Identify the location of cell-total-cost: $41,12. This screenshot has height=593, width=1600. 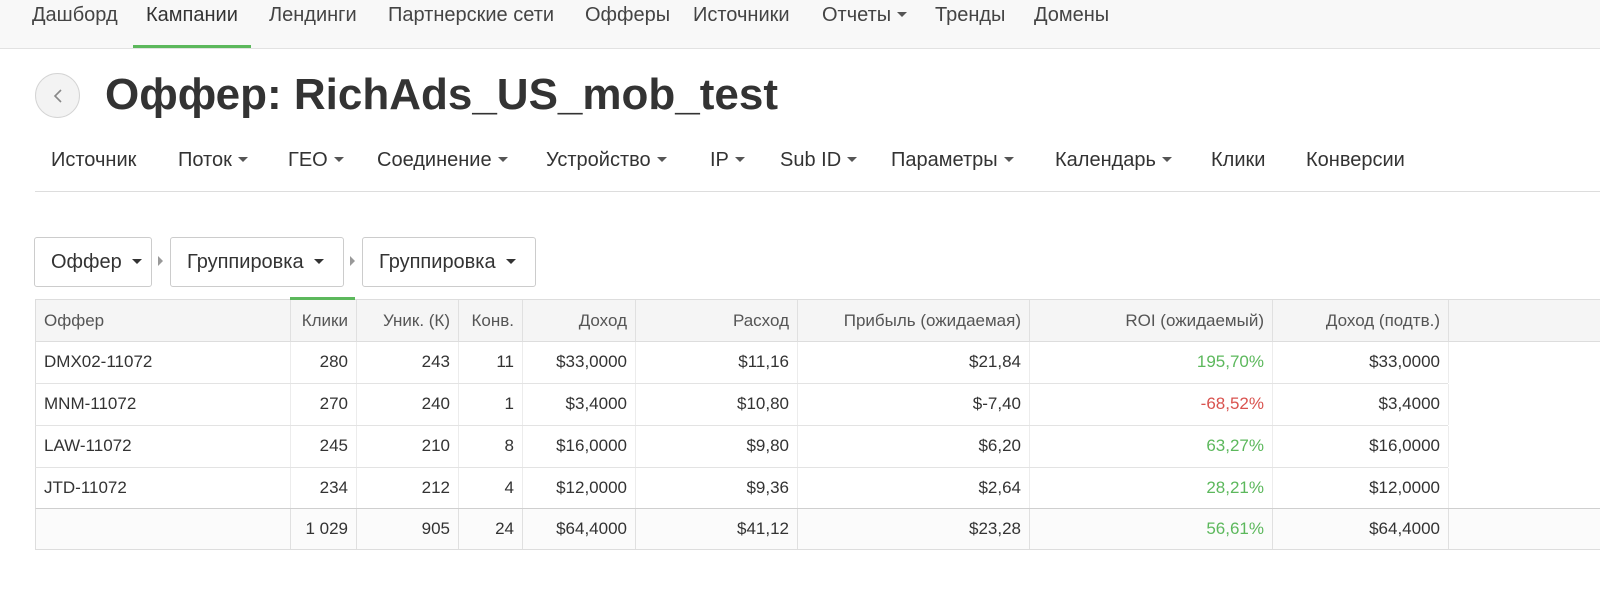
(717, 529).